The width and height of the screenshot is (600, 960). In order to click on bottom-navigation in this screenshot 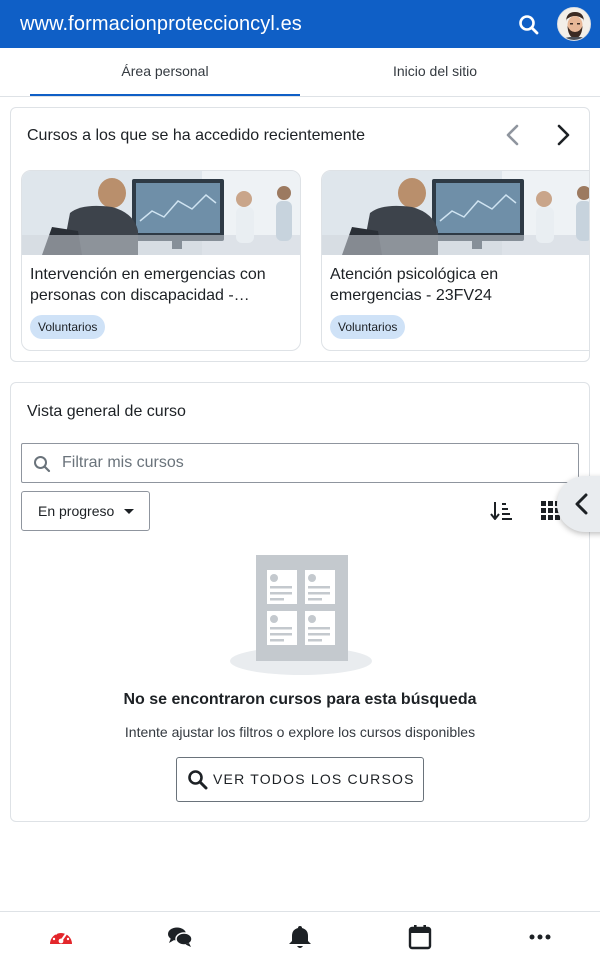, I will do `click(300, 935)`.